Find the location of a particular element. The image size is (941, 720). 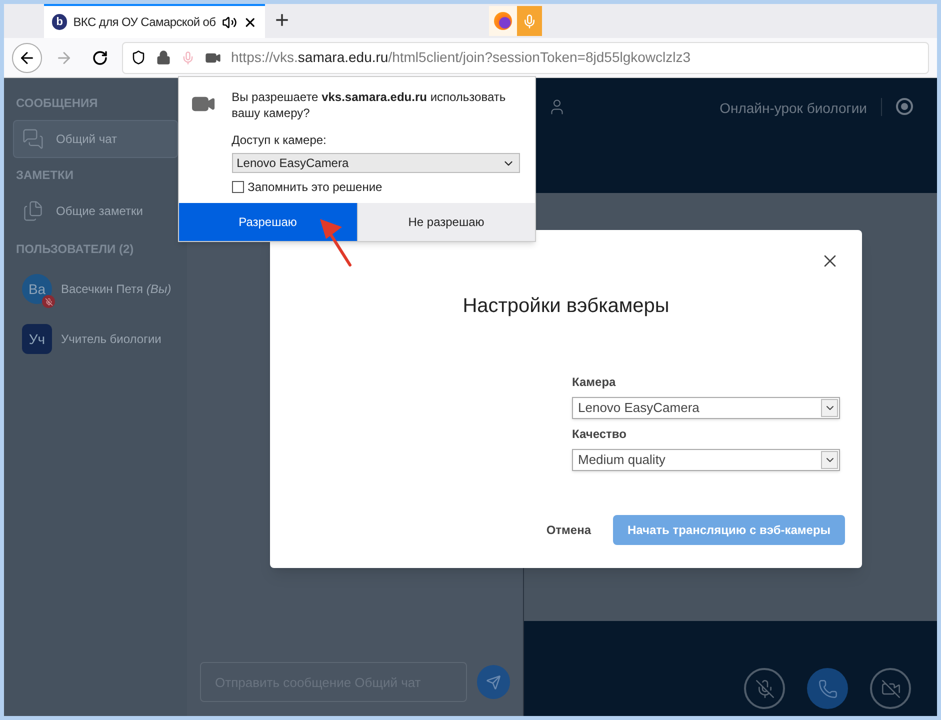

send-icon is located at coordinates (493, 682).